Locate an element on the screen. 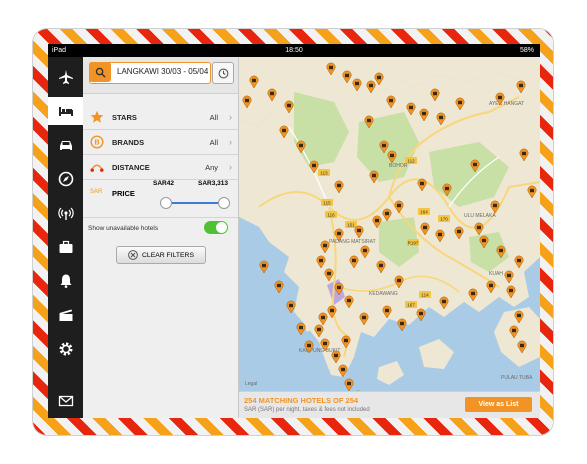  price-min-handle is located at coordinates (166, 203).